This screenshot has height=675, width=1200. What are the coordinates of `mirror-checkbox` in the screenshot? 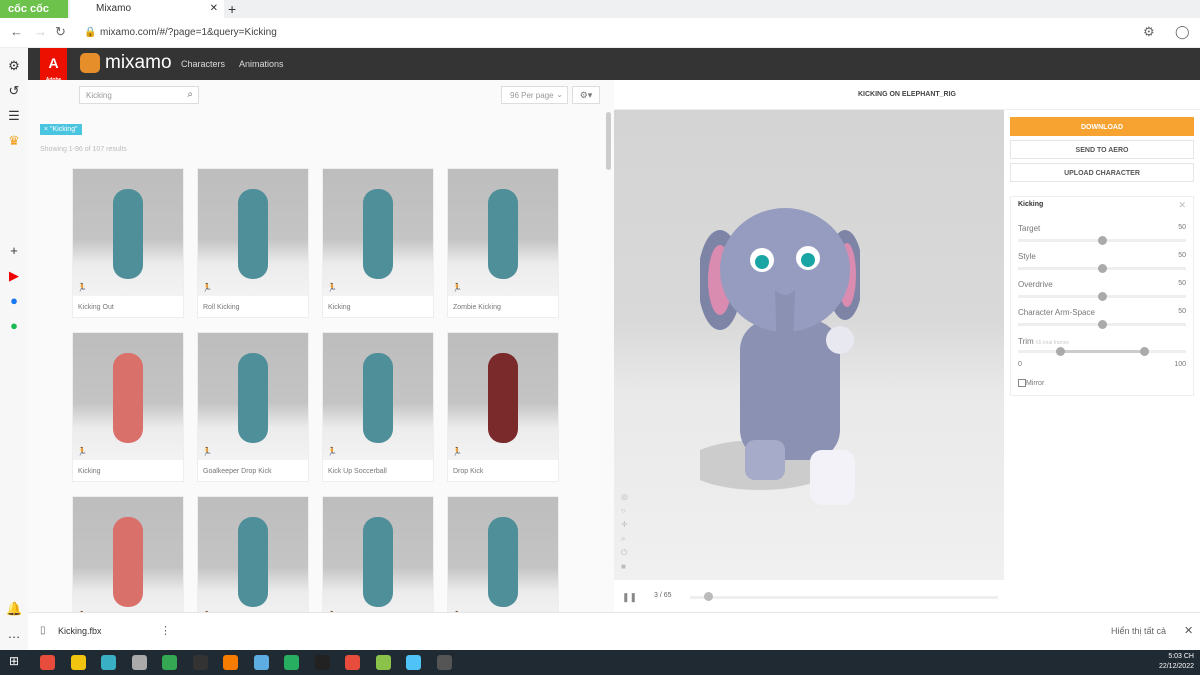 It's located at (1022, 383).